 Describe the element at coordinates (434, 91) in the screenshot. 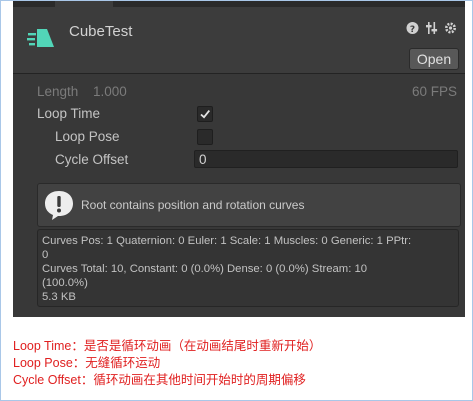

I see `fps-value: 60 FPS` at that location.